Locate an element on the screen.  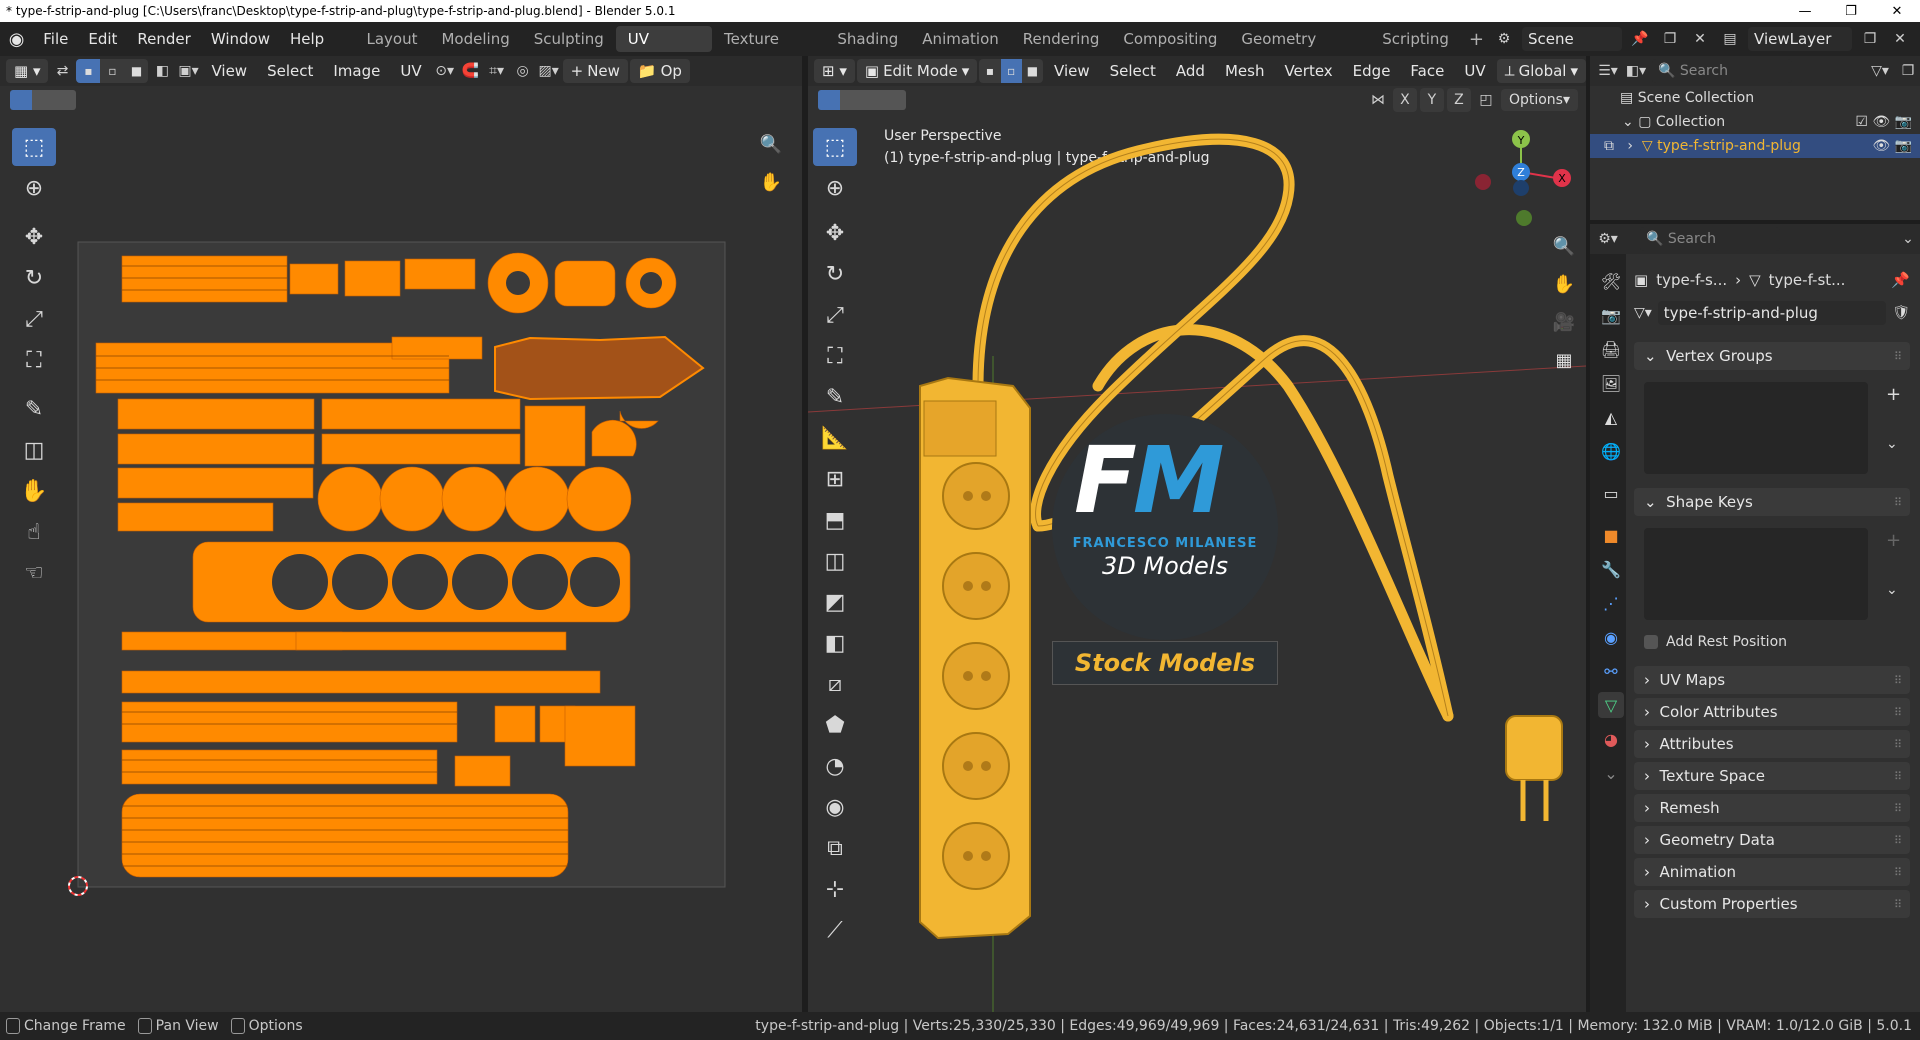
vertex-group-menu-icon: ⌄ is located at coordinates (1892, 444).